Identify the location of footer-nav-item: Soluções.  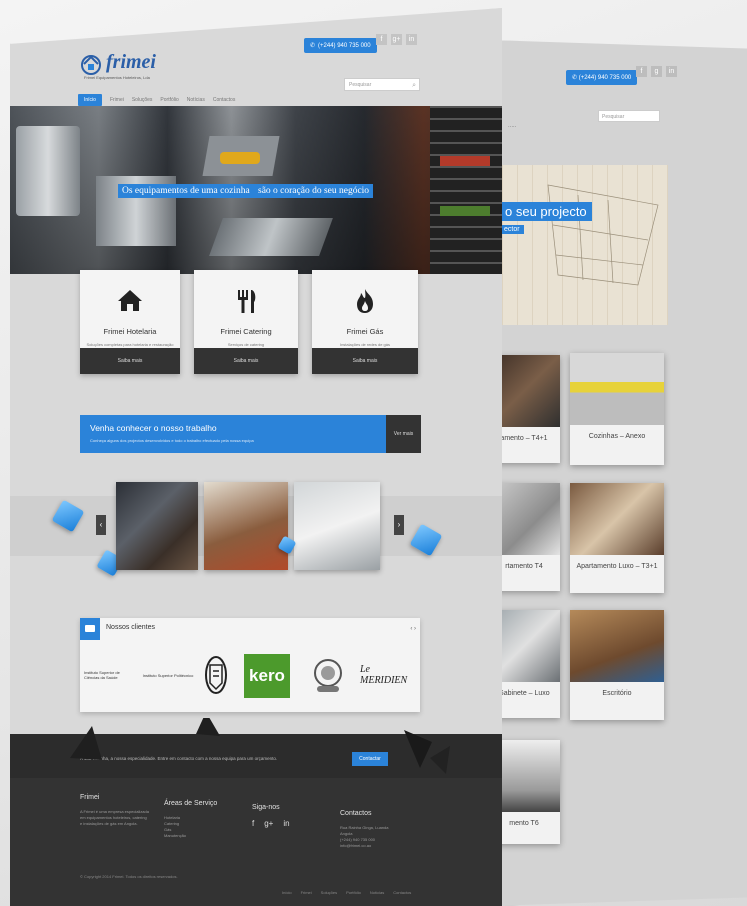
(329, 892).